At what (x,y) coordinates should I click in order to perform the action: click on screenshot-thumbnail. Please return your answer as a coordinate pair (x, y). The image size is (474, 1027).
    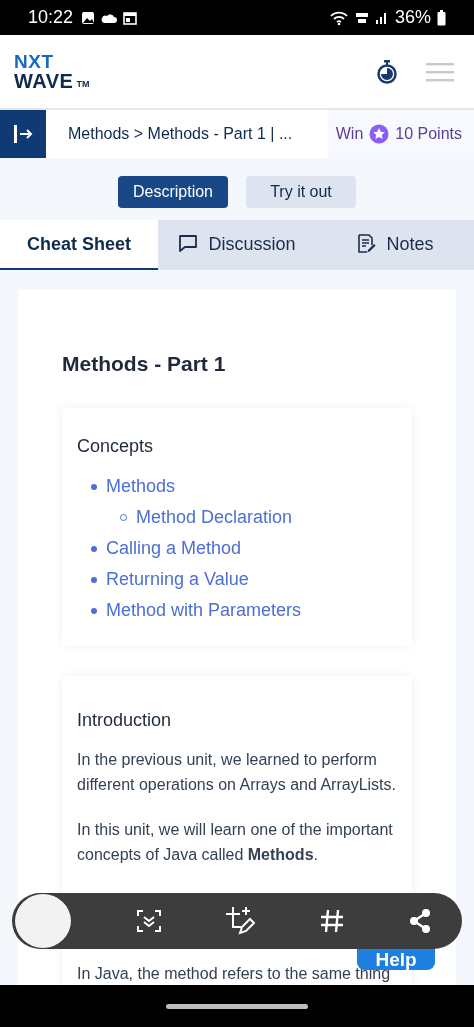
    Looking at the image, I should click on (43, 921).